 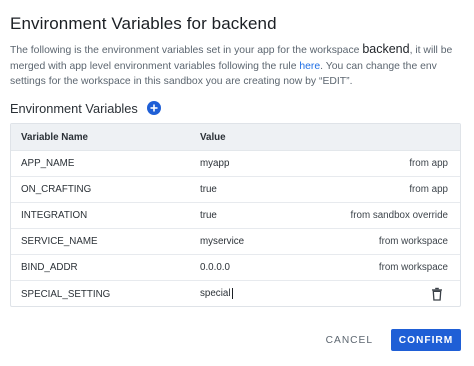 What do you see at coordinates (426, 340) in the screenshot?
I see `confirm-button: CONFIRM` at bounding box center [426, 340].